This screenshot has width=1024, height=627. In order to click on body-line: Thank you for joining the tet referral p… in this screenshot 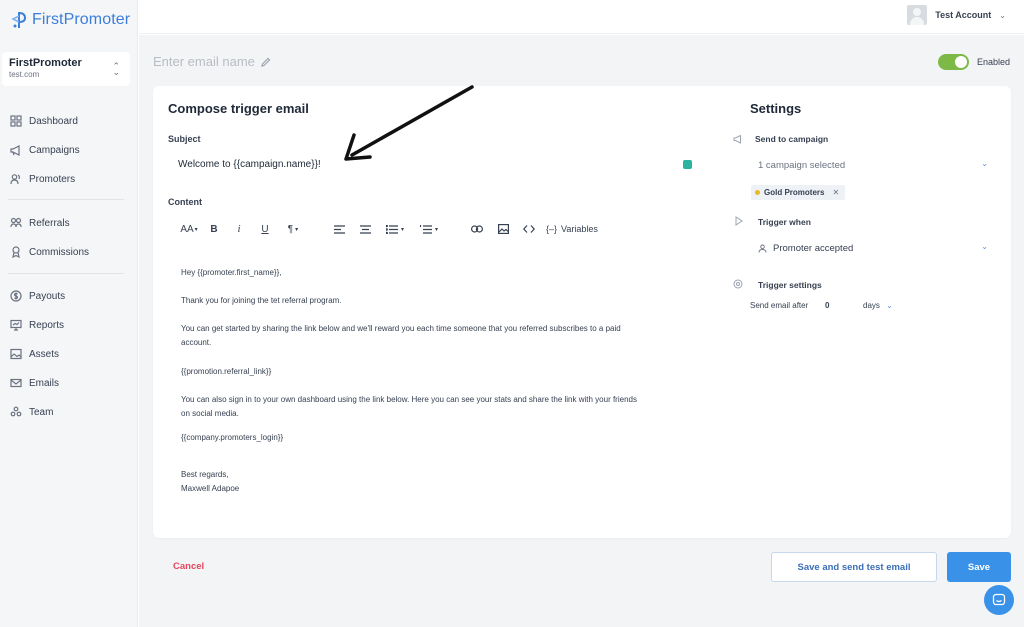, I will do `click(261, 300)`.